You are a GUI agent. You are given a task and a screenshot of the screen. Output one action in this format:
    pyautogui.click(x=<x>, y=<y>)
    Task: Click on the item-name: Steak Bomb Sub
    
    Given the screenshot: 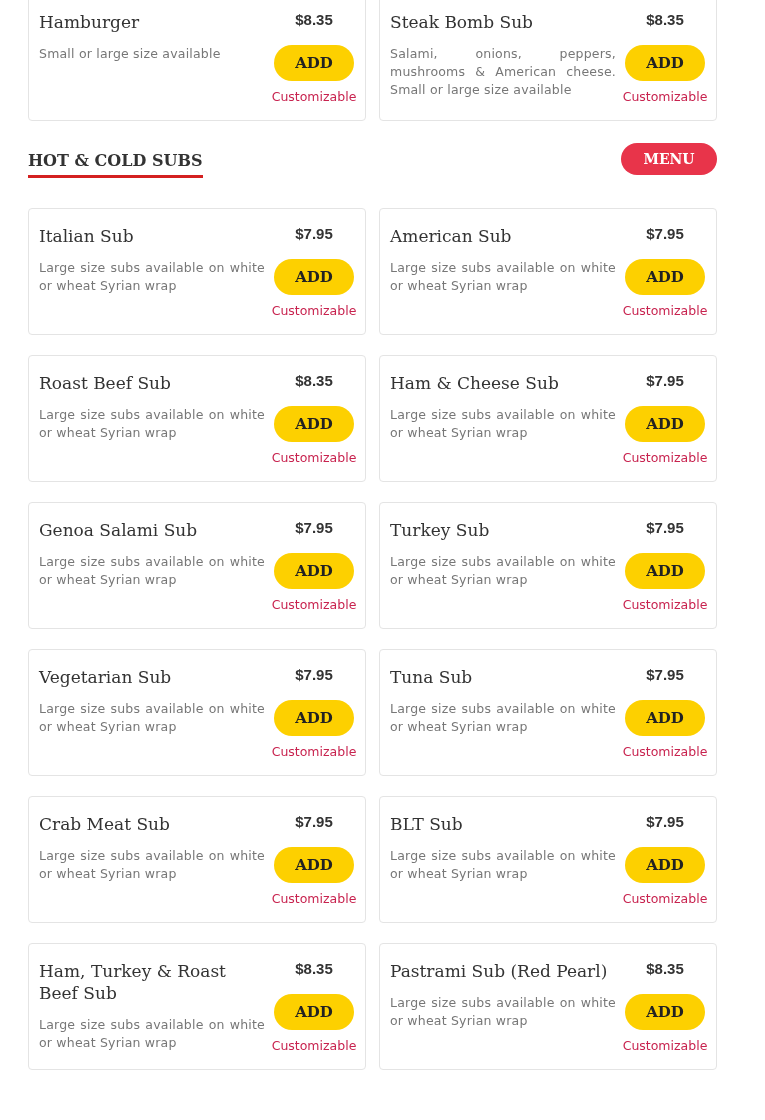 What is the action you would take?
    pyautogui.click(x=462, y=22)
    